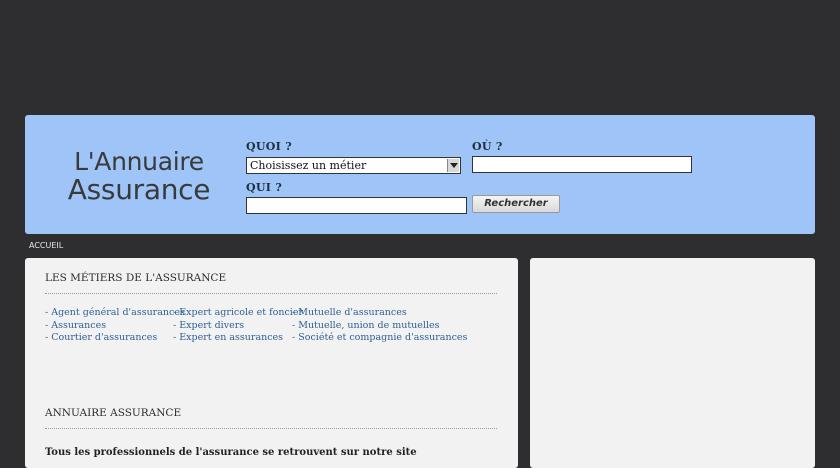 This screenshot has height=468, width=840. What do you see at coordinates (582, 164) in the screenshot?
I see `ou-input` at bounding box center [582, 164].